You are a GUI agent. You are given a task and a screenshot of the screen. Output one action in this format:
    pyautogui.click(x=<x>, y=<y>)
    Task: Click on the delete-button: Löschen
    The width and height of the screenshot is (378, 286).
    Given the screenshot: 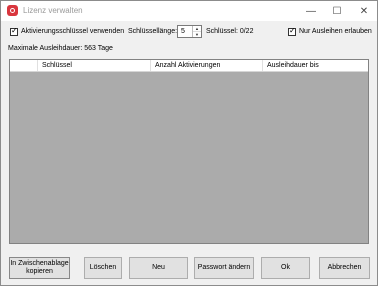 What is the action you would take?
    pyautogui.click(x=103, y=268)
    